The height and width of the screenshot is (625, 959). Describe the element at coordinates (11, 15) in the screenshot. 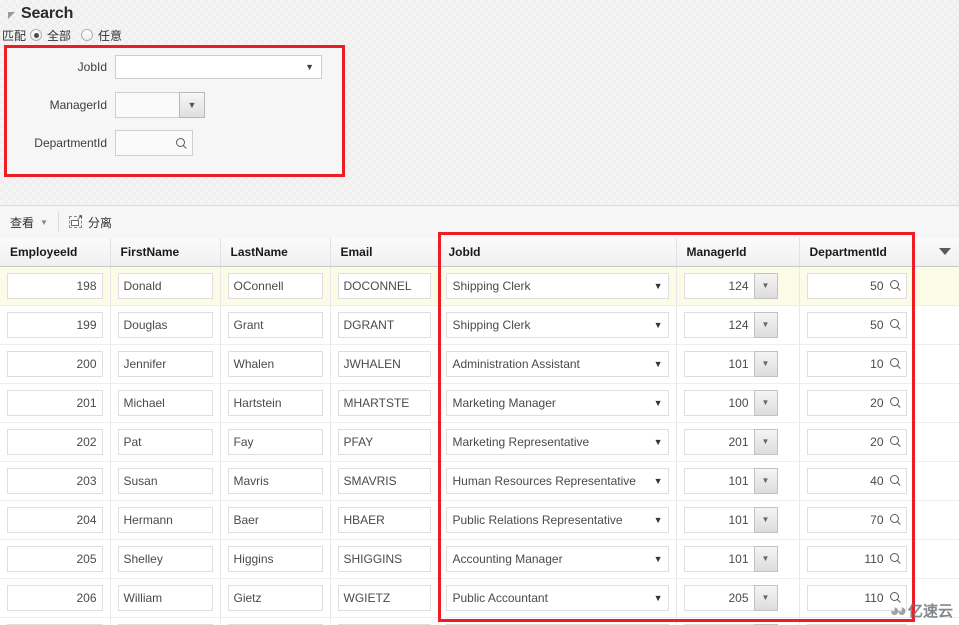

I see `disclosure-triangle-icon` at that location.